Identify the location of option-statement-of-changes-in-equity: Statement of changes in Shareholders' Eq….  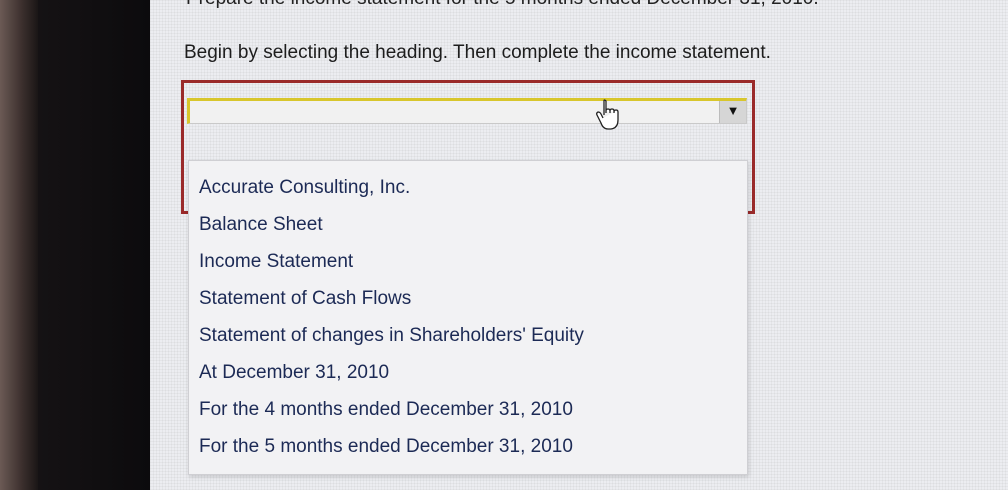
(468, 339).